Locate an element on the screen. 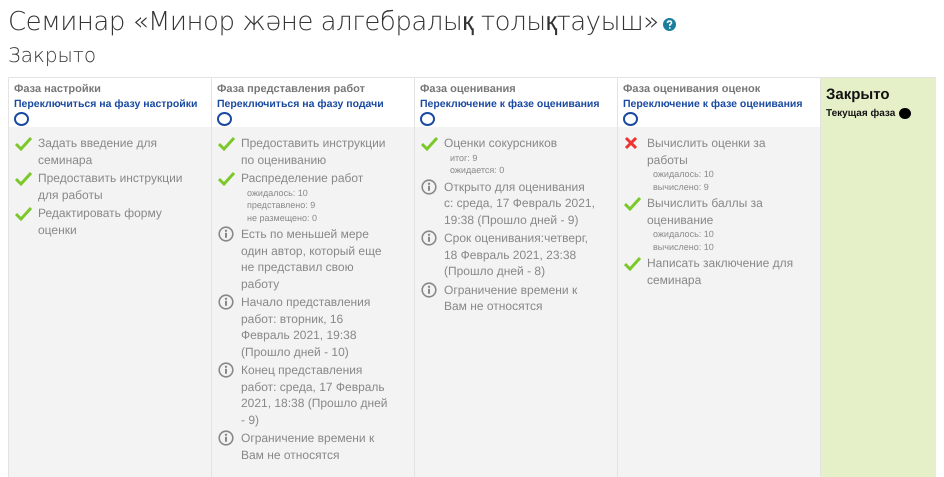  task-text: Вычислить оценки за работы is located at coordinates (707, 151).